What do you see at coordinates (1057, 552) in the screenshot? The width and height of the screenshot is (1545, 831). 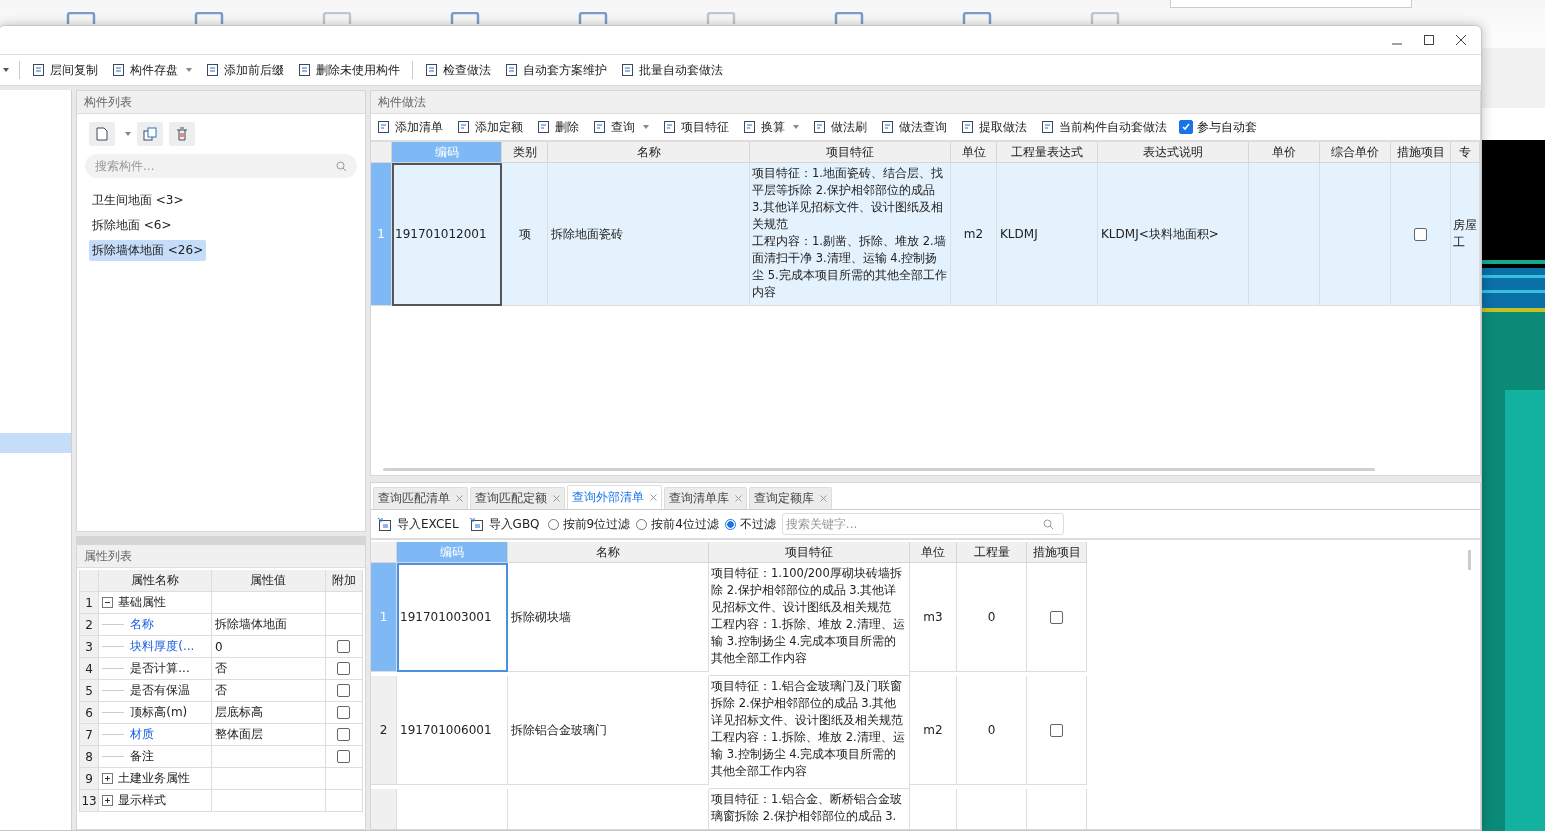 I see `column-header: 措施项目` at bounding box center [1057, 552].